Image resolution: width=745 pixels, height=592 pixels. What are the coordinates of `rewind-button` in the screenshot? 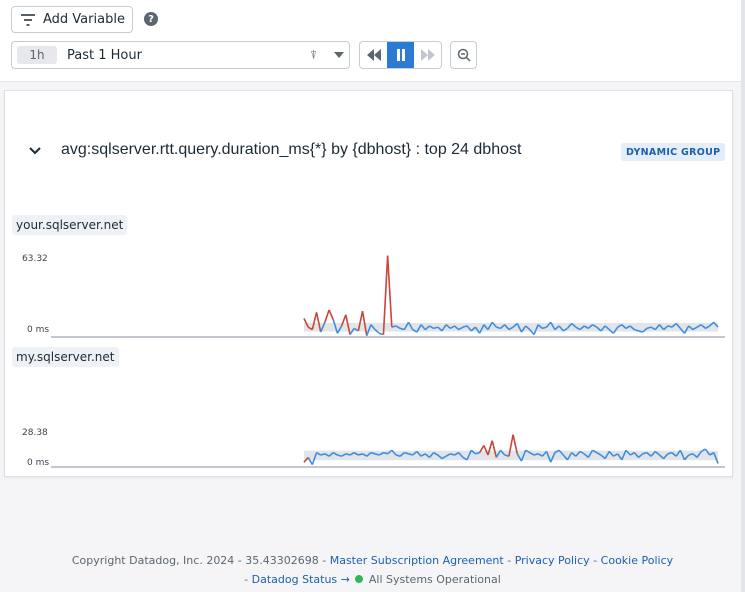 It's located at (373, 55).